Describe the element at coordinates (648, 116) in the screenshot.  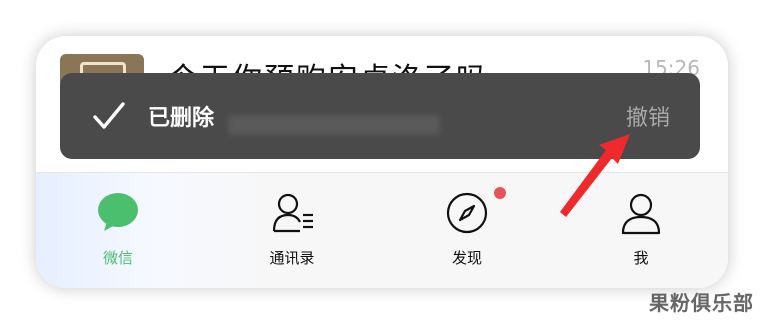
I see `undo-button: 撤销` at that location.